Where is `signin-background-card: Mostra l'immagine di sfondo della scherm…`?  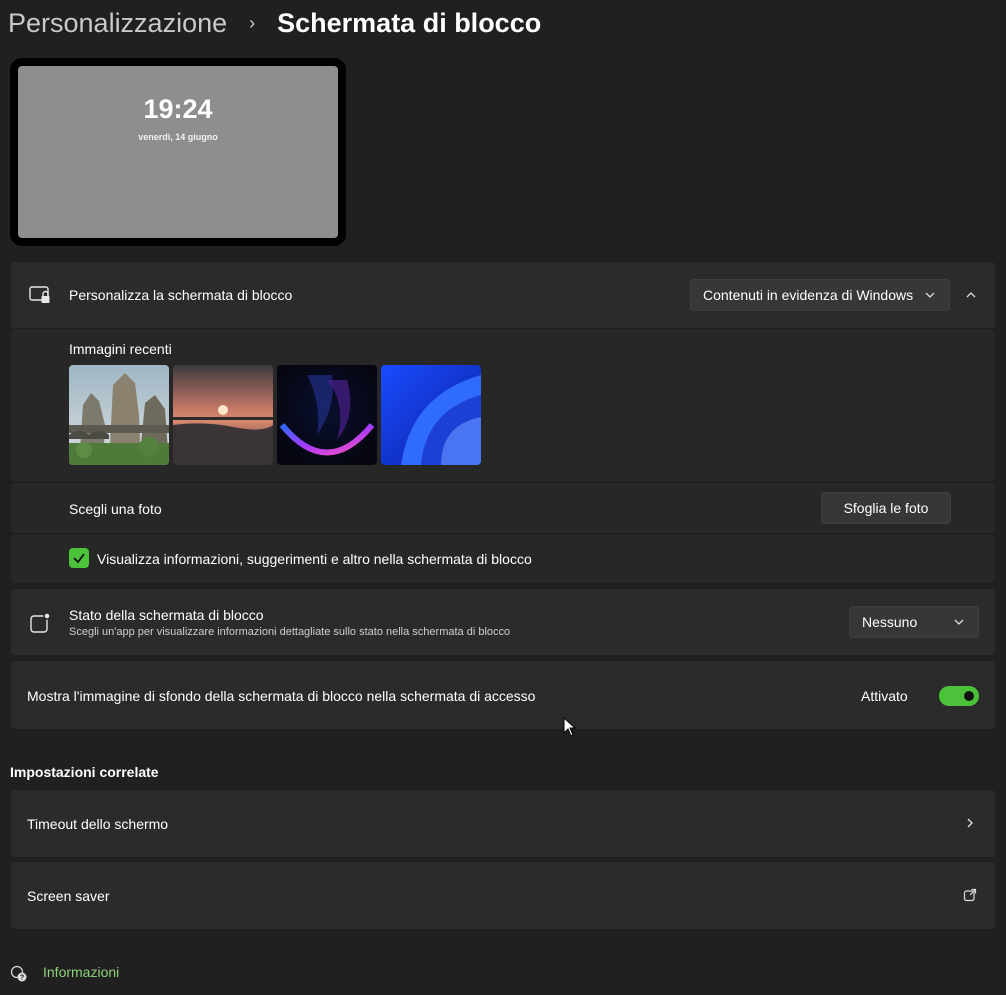
signin-background-card: Mostra l'immagine di sfondo della scherm… is located at coordinates (503, 695).